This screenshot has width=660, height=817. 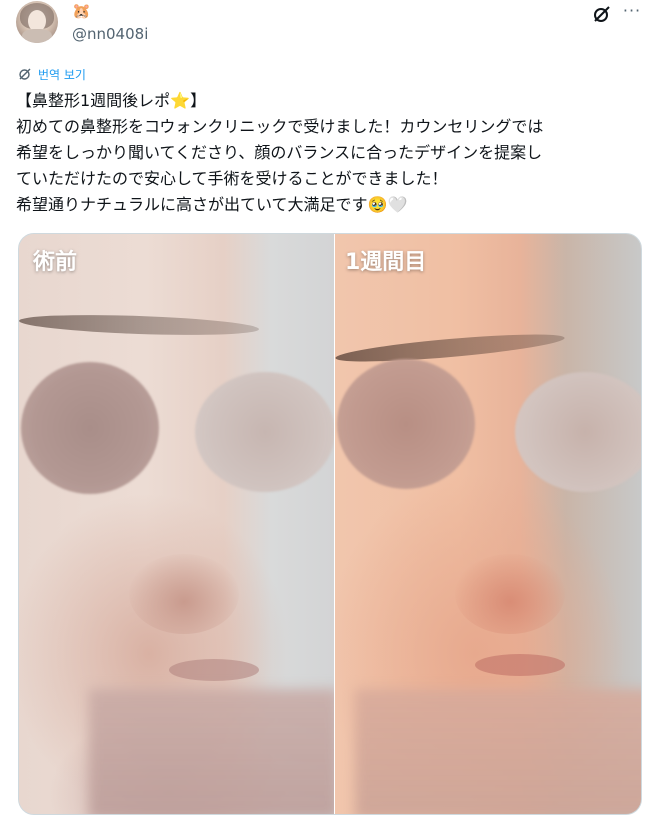 I want to click on avatar-body, so click(x=37, y=36).